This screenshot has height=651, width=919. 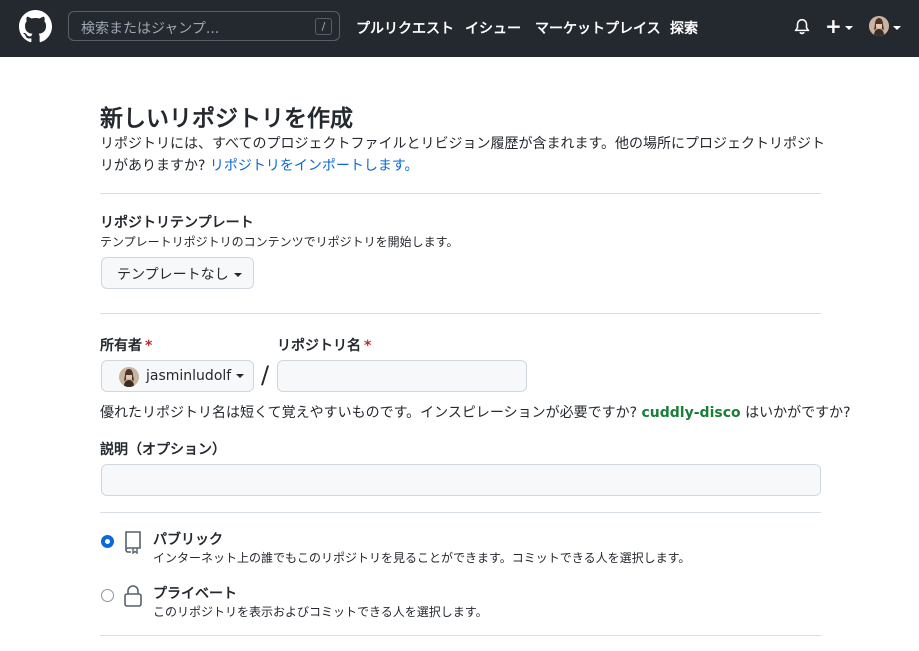 I want to click on description-label: 説明（オプション）, so click(x=163, y=450).